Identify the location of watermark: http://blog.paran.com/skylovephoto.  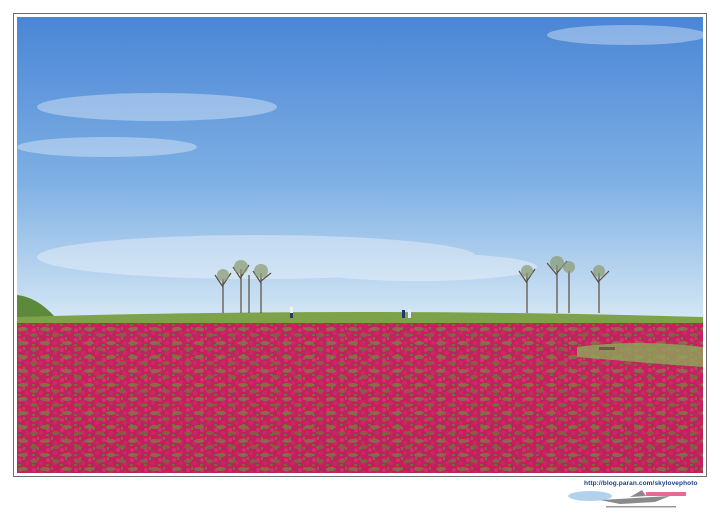
(635, 495).